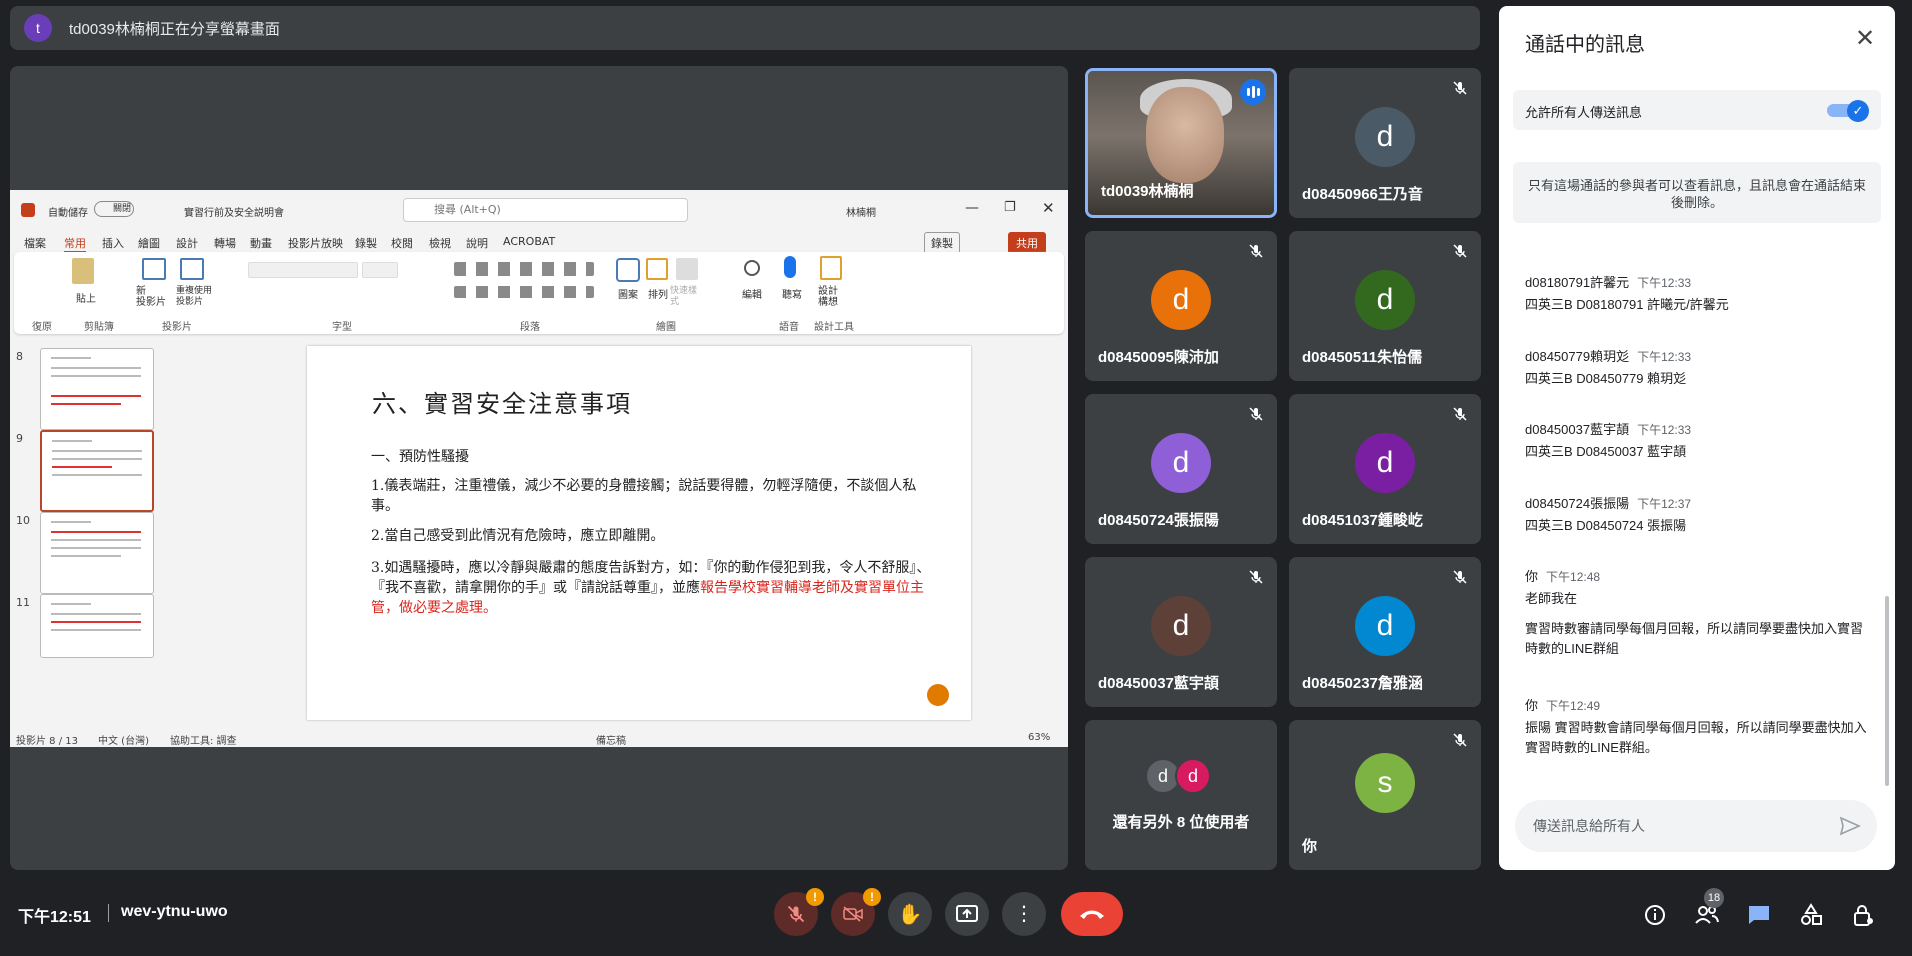 This screenshot has height=956, width=1912. Describe the element at coordinates (151, 297) in the screenshot. I see `new-slide-button: 新 投影片` at that location.